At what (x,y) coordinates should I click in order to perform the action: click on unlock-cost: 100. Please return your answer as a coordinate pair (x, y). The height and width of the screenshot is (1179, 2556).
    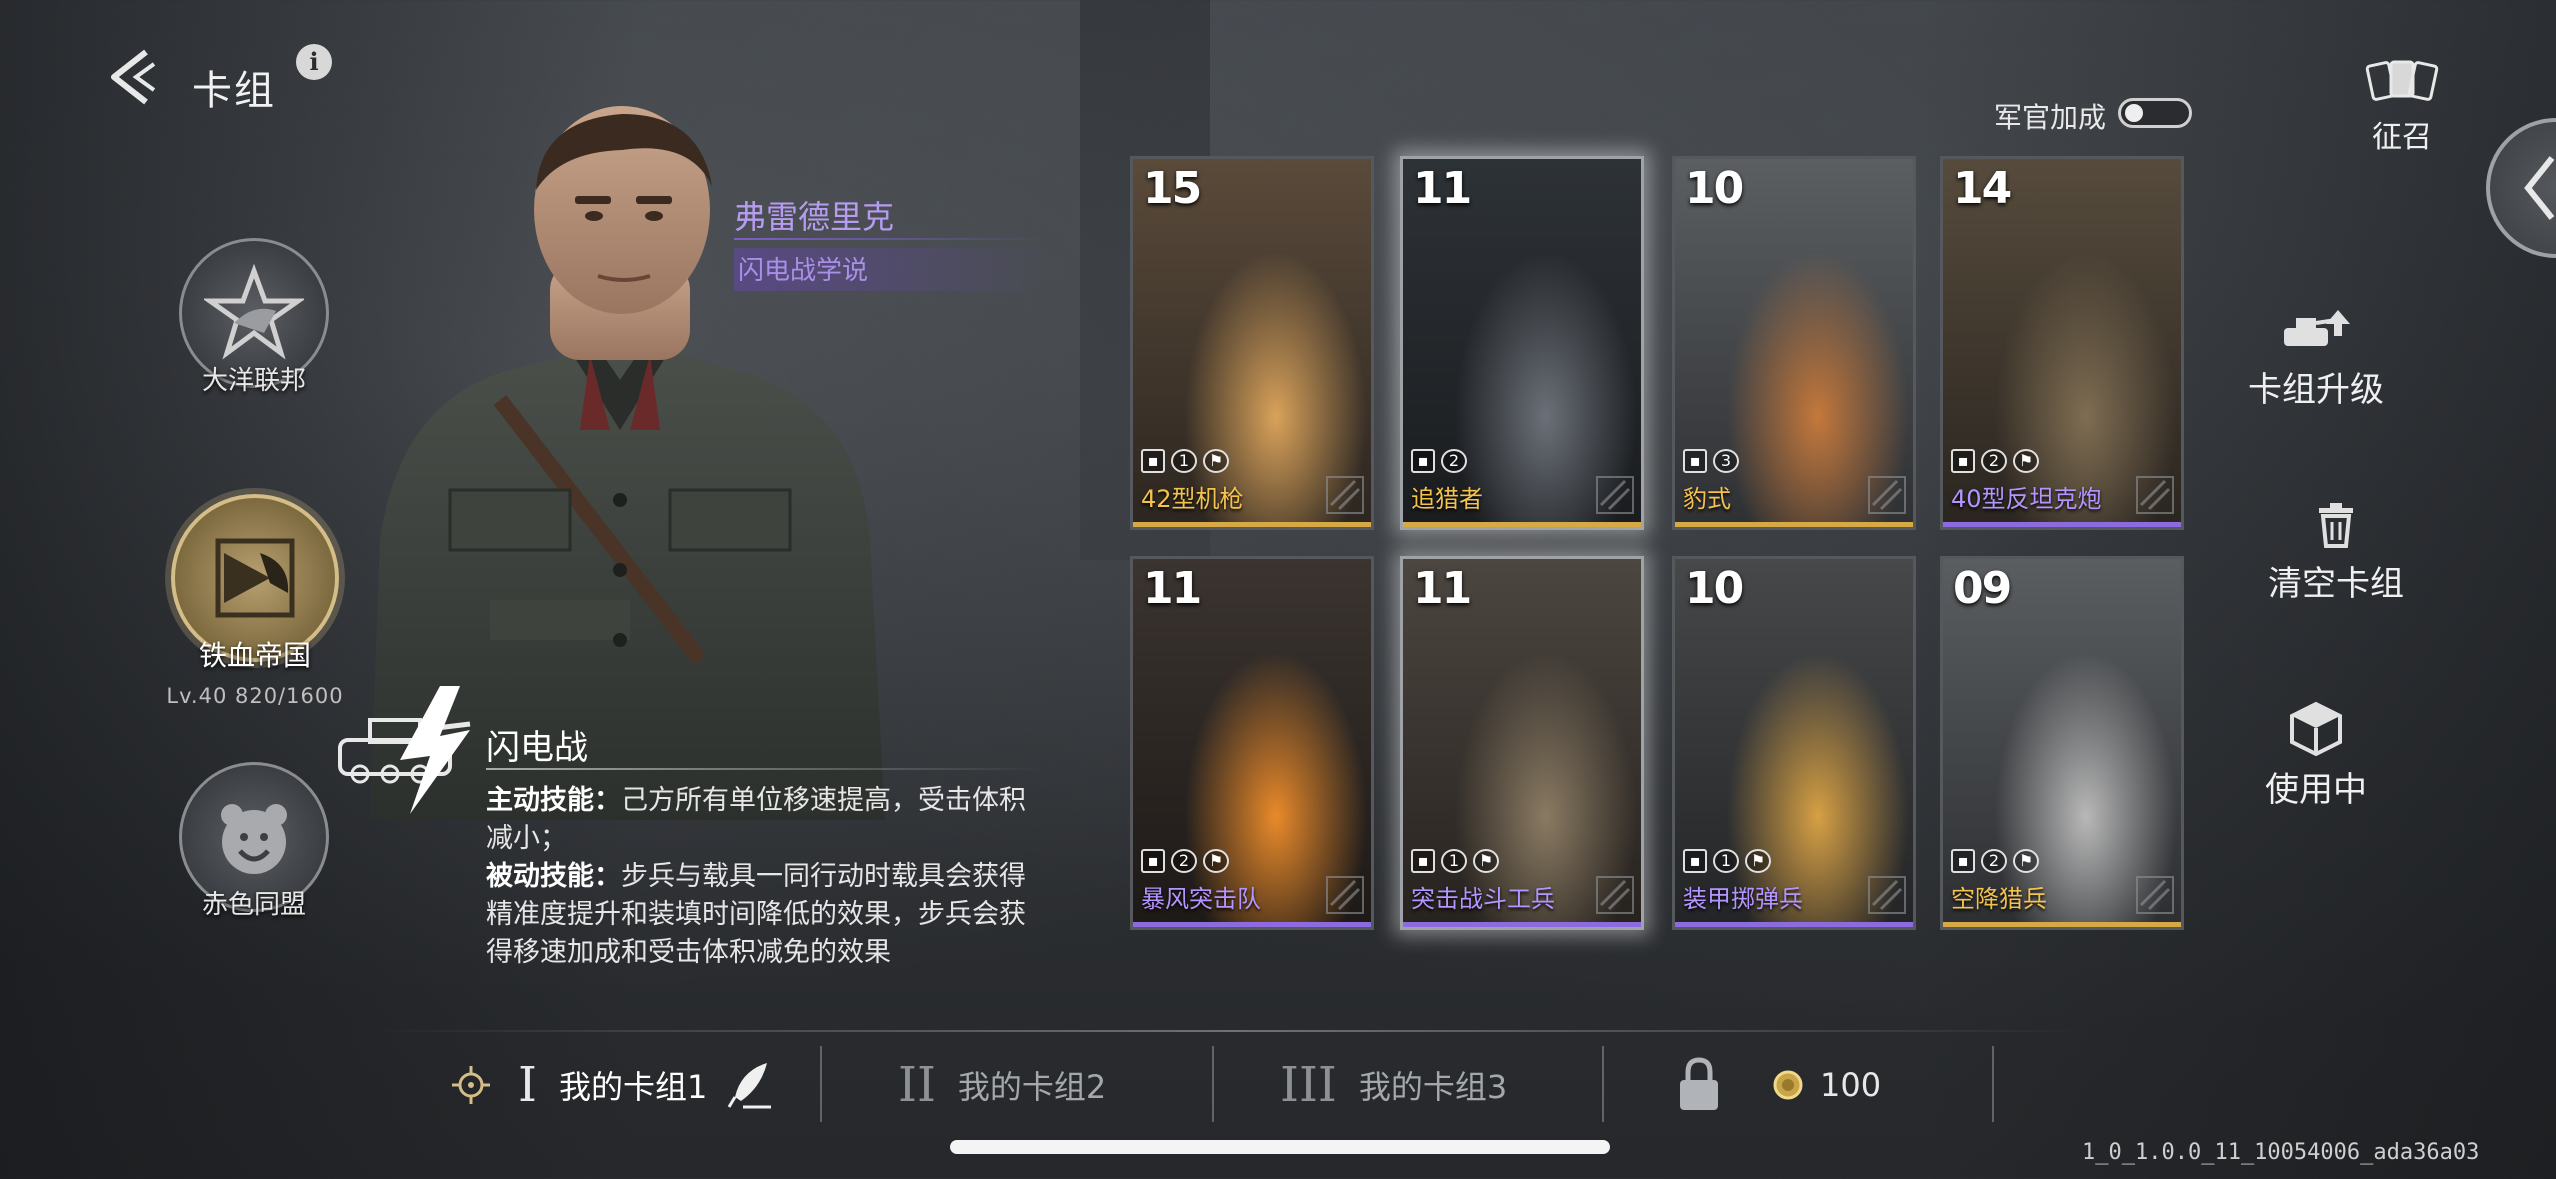
    Looking at the image, I should click on (1851, 1085).